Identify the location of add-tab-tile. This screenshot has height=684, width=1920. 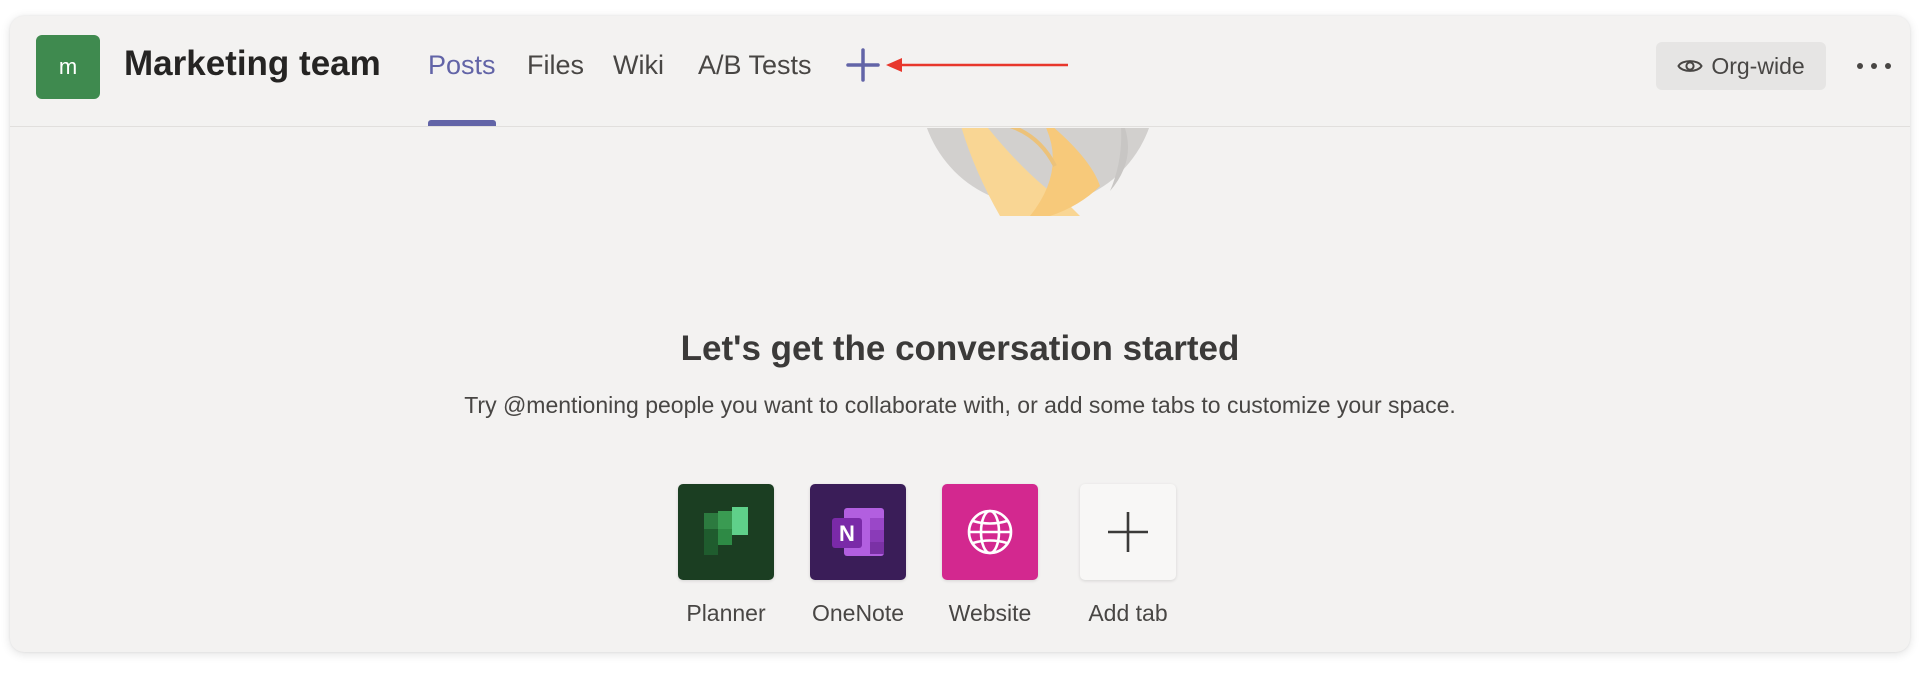
(1128, 532).